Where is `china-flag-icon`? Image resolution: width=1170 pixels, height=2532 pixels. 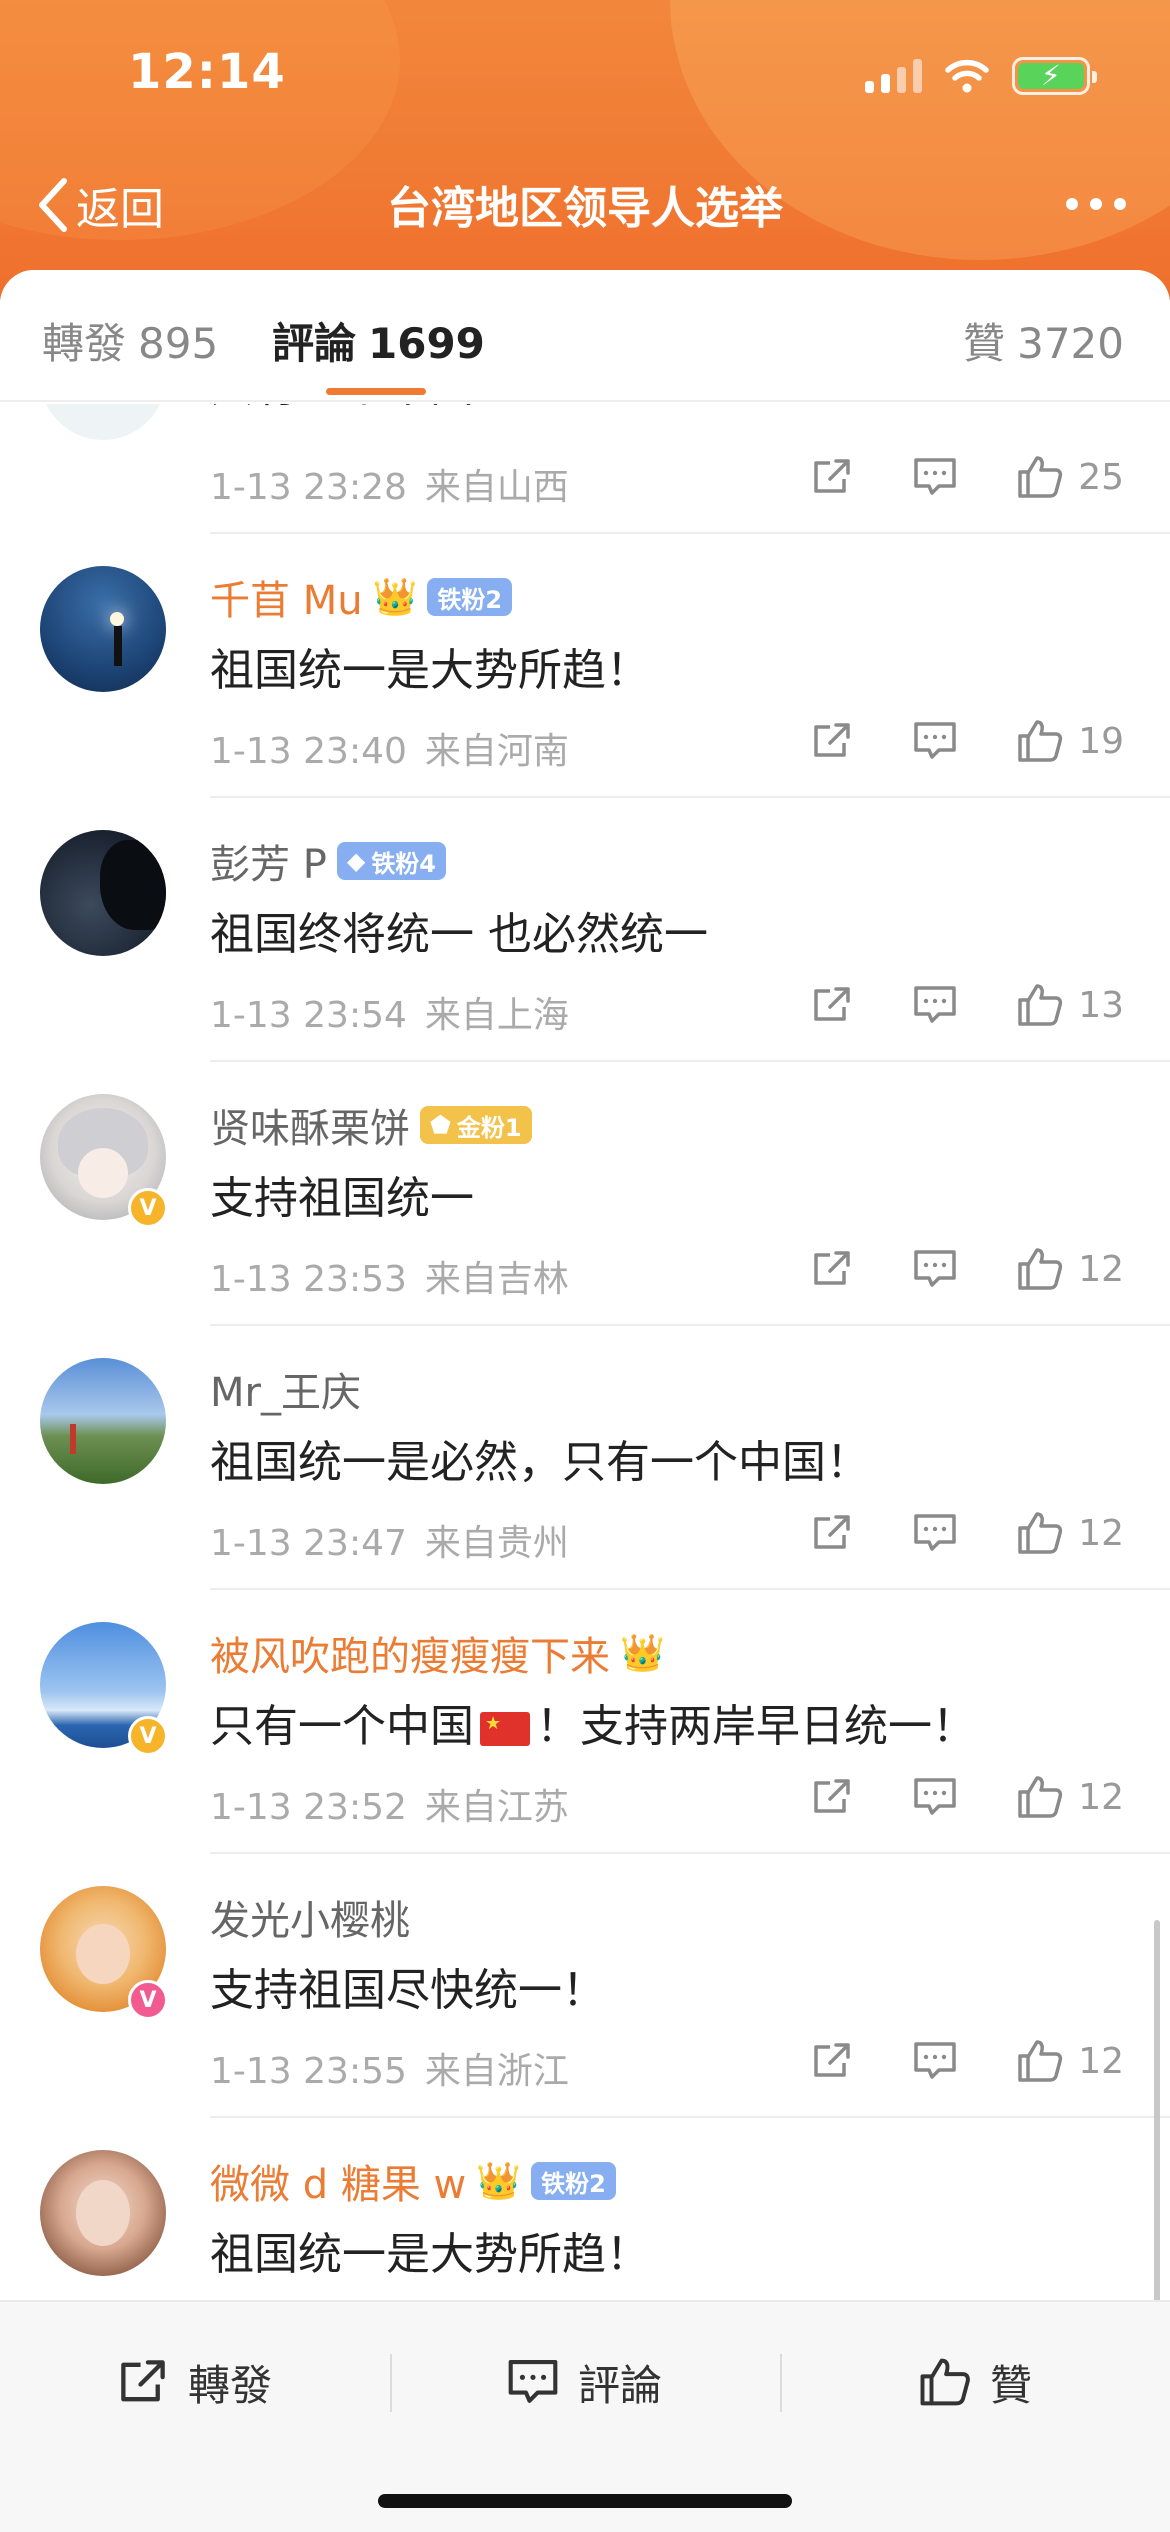 china-flag-icon is located at coordinates (505, 1729).